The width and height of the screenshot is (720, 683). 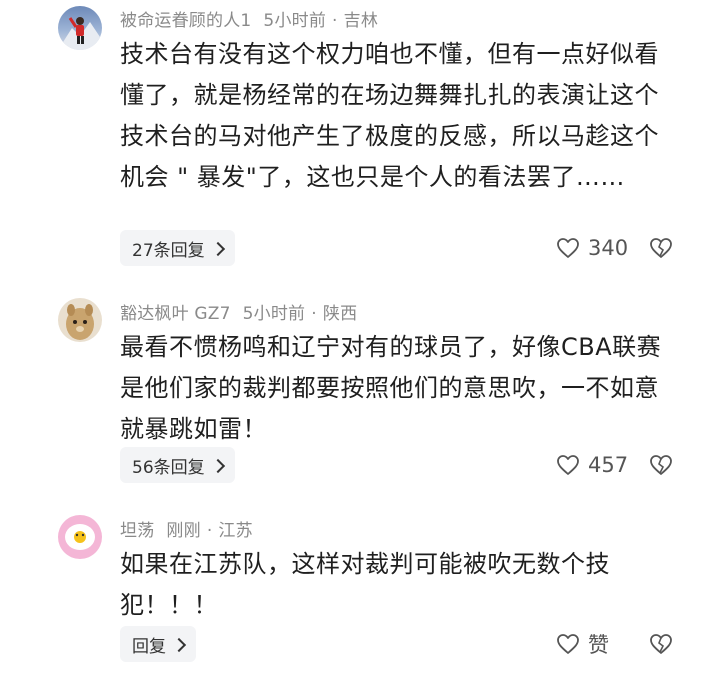 What do you see at coordinates (168, 250) in the screenshot?
I see `reply-count-label: 27条回复` at bounding box center [168, 250].